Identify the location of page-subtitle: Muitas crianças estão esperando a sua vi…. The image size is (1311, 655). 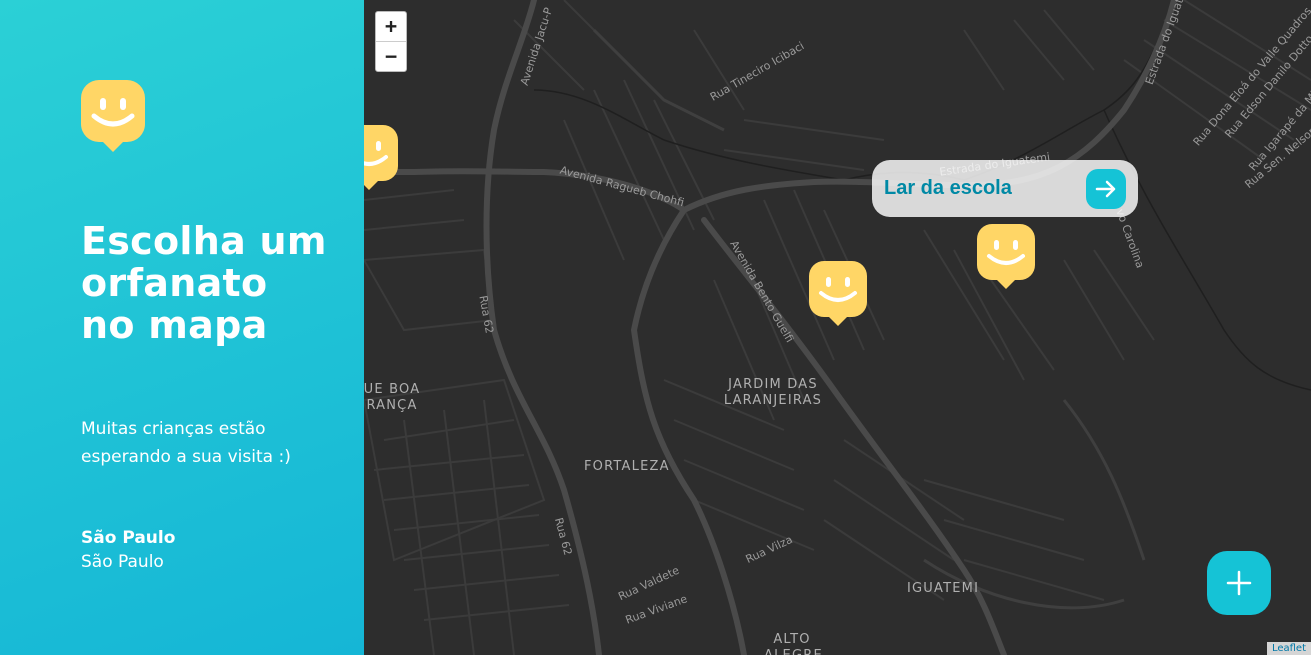
(186, 443).